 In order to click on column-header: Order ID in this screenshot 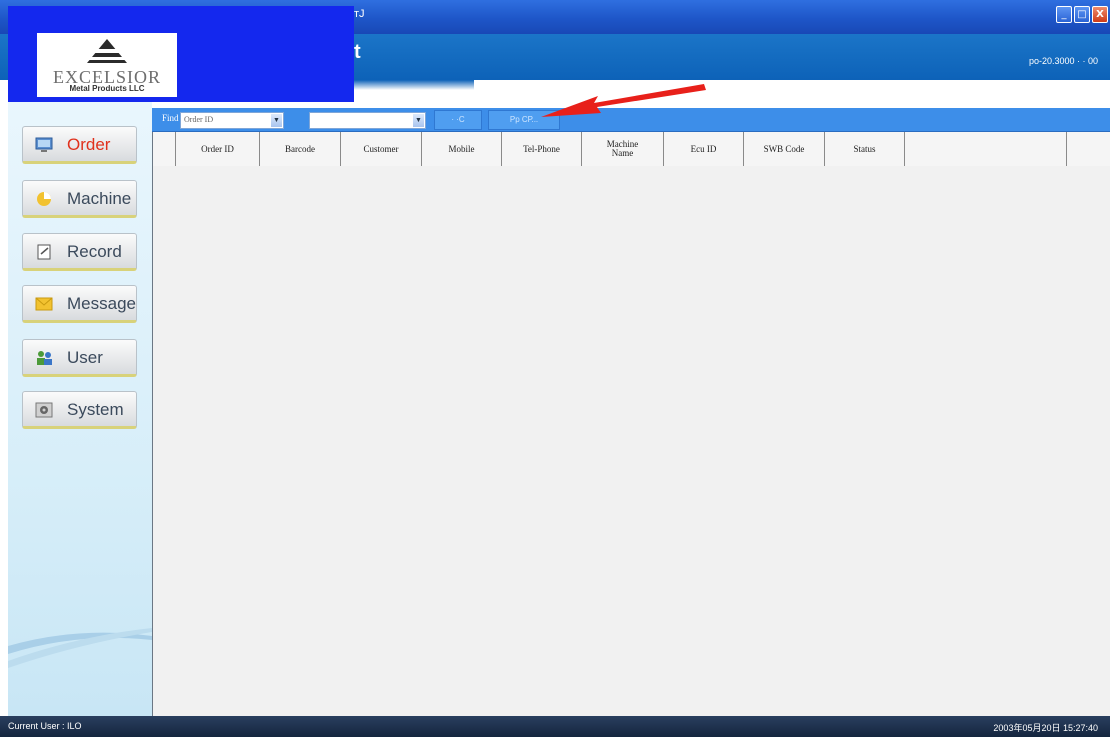, I will do `click(218, 149)`.